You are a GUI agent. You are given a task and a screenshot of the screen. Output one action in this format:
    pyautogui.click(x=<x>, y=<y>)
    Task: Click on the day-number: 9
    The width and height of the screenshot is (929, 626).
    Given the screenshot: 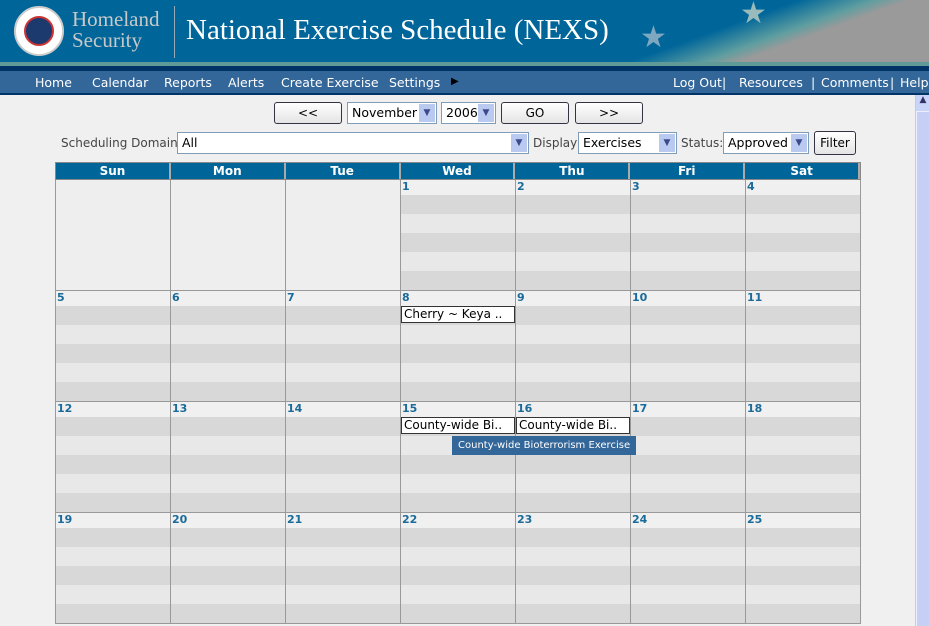 What is the action you would take?
    pyautogui.click(x=573, y=298)
    